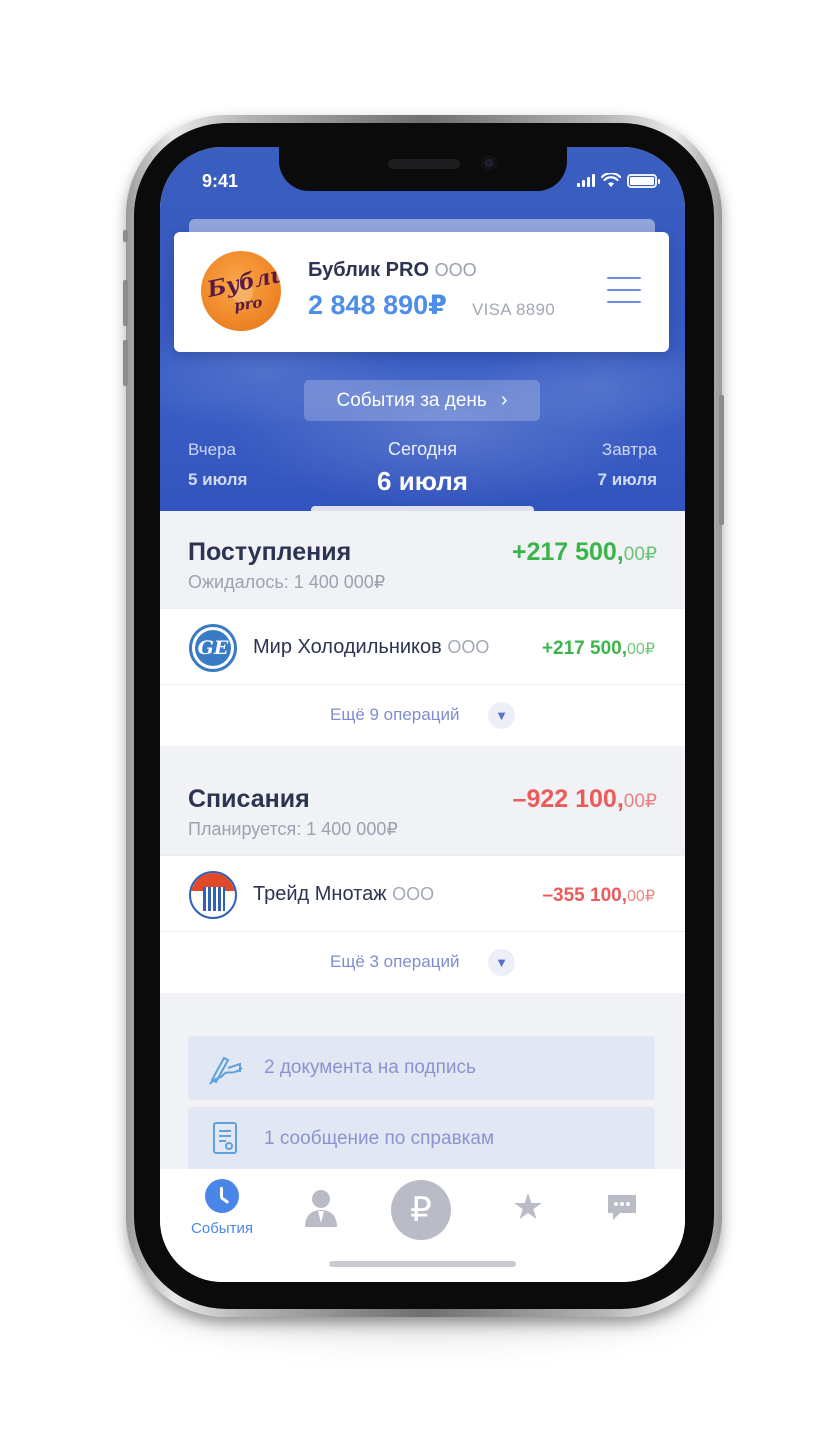  What do you see at coordinates (640, 554) in the screenshot?
I see `income-total-kop: 00₽` at bounding box center [640, 554].